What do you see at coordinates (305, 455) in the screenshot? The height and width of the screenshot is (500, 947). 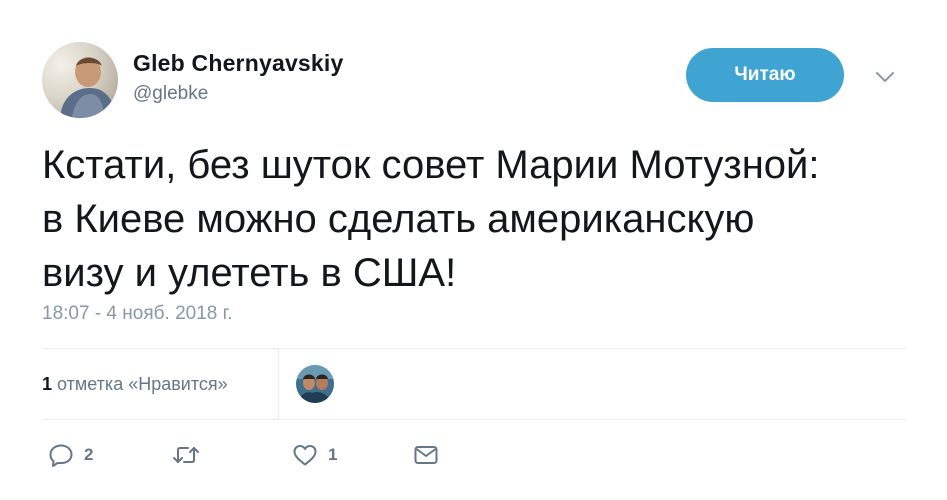 I see `heart-icon` at bounding box center [305, 455].